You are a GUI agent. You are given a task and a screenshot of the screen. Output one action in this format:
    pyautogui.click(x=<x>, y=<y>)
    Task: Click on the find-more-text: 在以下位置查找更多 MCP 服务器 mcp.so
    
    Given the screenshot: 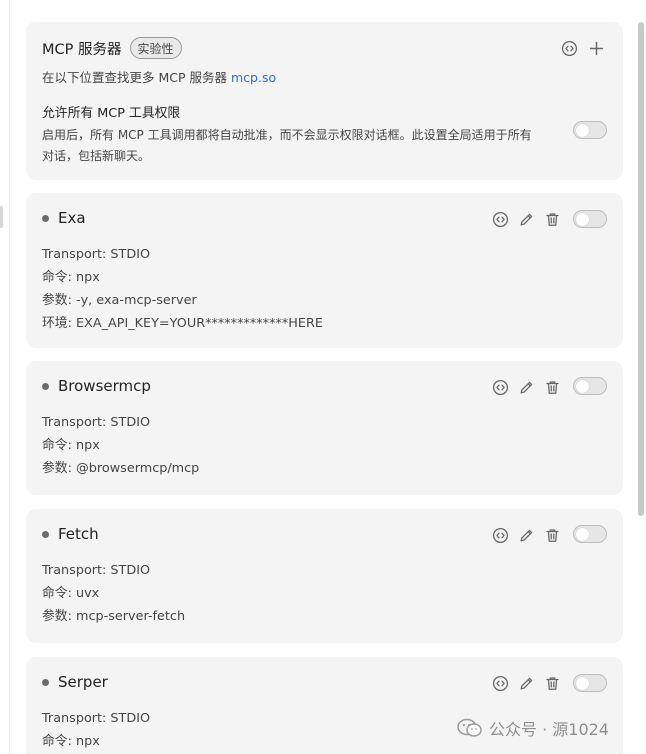 What is the action you would take?
    pyautogui.click(x=159, y=76)
    